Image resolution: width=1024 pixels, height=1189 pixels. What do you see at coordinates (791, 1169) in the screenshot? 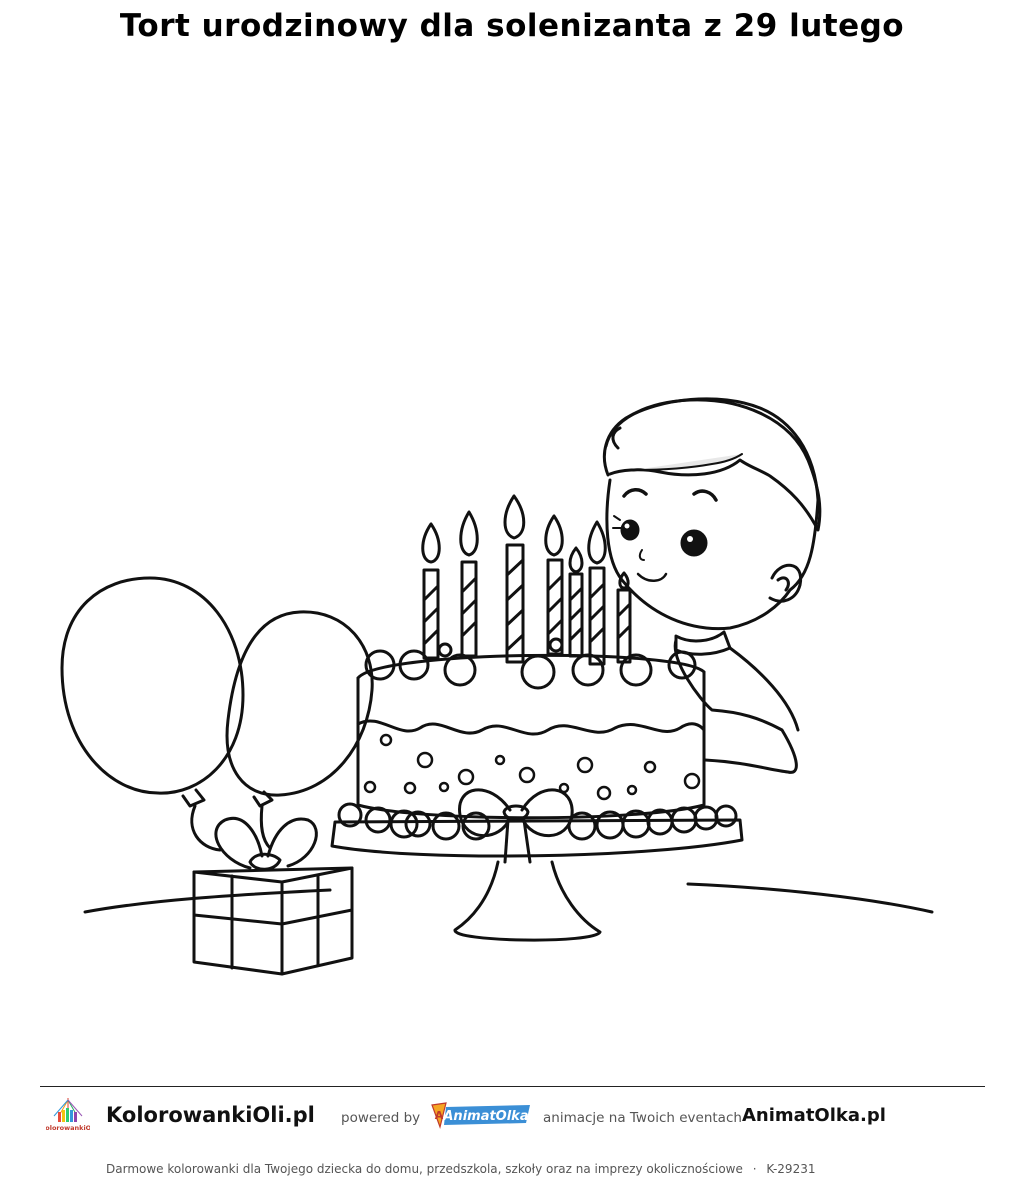
I see `page-code: K-29231` at bounding box center [791, 1169].